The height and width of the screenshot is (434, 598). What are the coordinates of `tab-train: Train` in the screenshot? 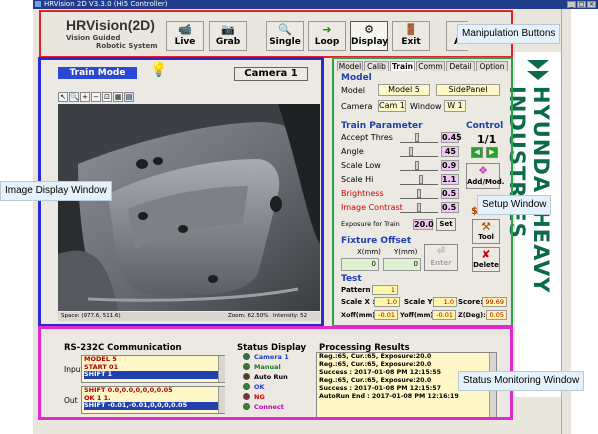 It's located at (402, 66).